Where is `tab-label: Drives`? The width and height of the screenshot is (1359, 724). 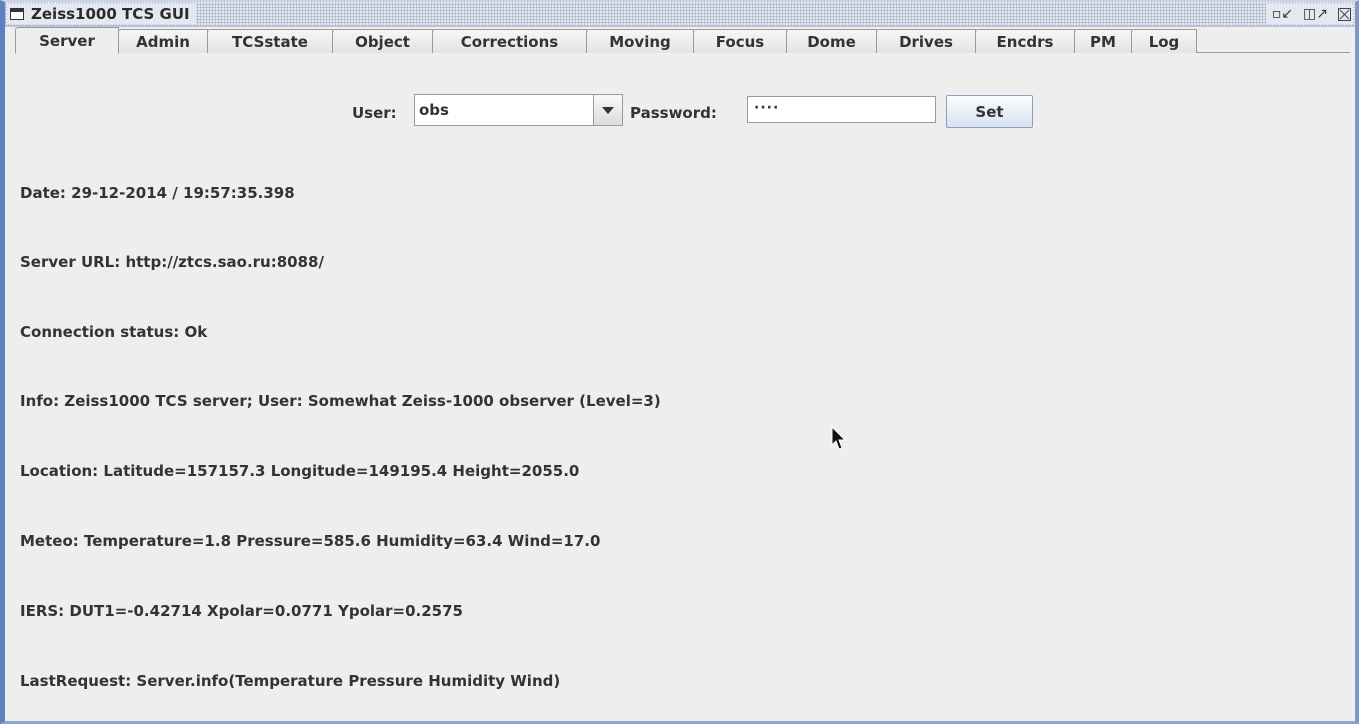
tab-label: Drives is located at coordinates (926, 41).